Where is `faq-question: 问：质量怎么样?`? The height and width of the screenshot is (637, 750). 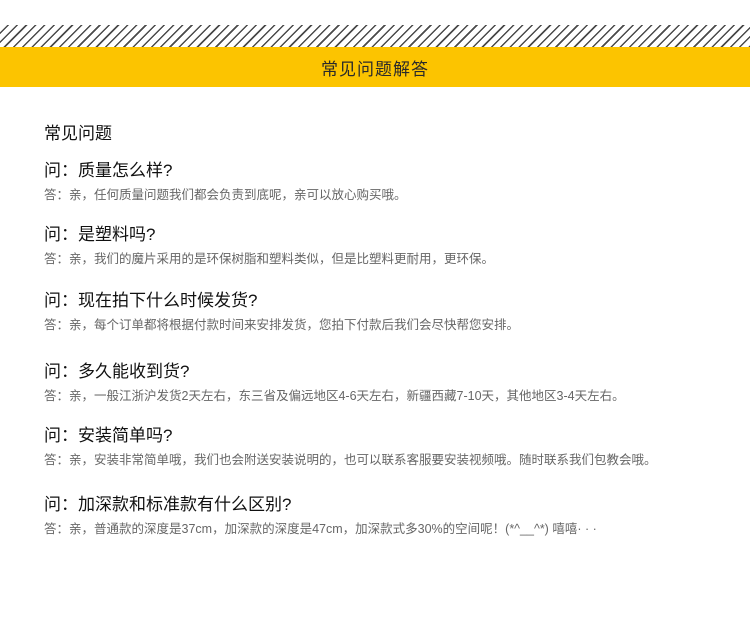
faq-question: 问：质量怎么样? is located at coordinates (108, 170).